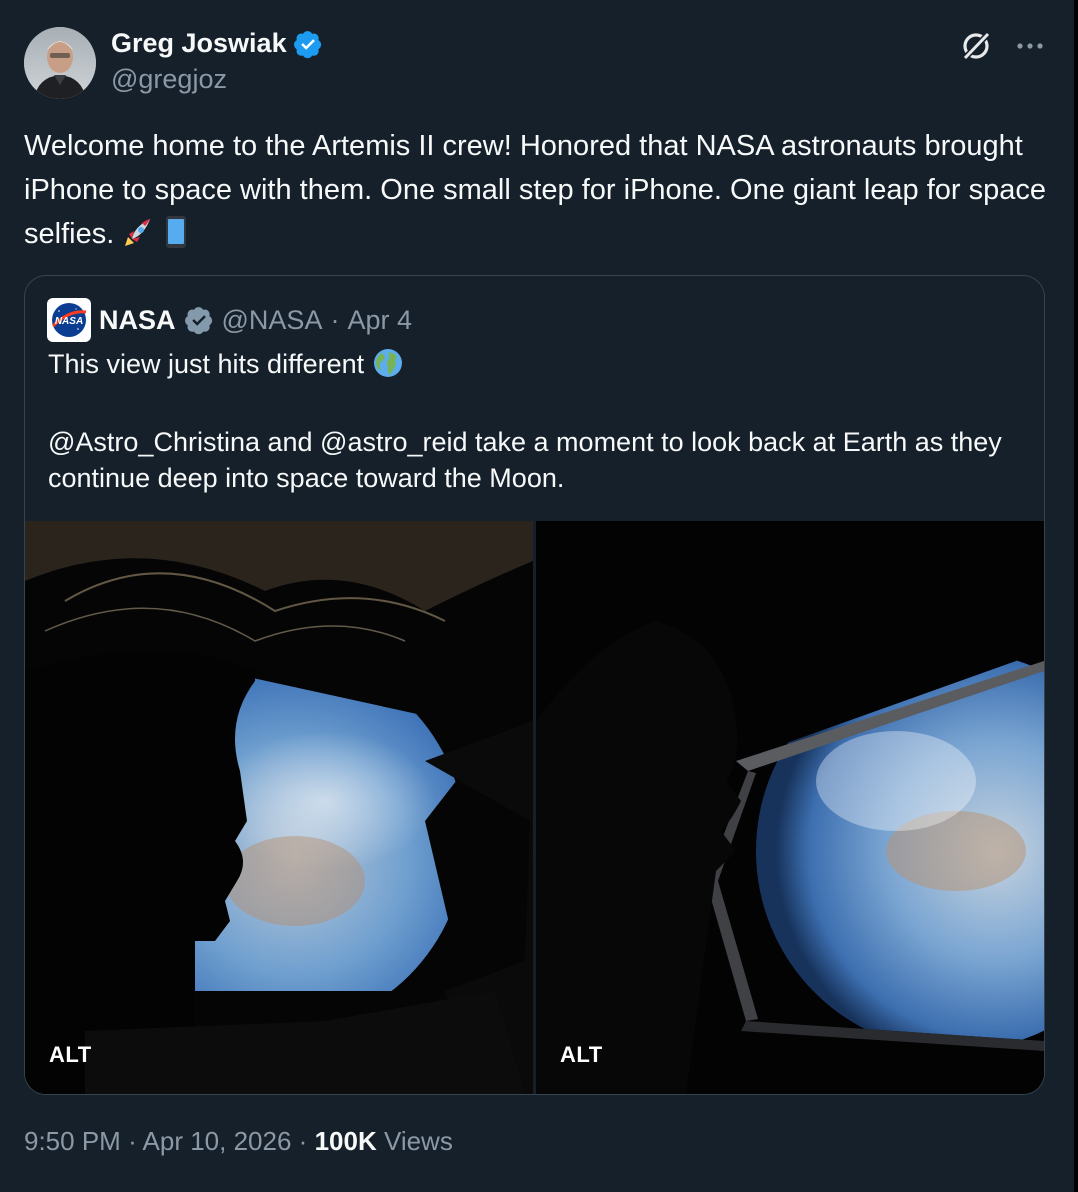 This screenshot has height=1192, width=1078. I want to click on views-label: Views, so click(418, 1141).